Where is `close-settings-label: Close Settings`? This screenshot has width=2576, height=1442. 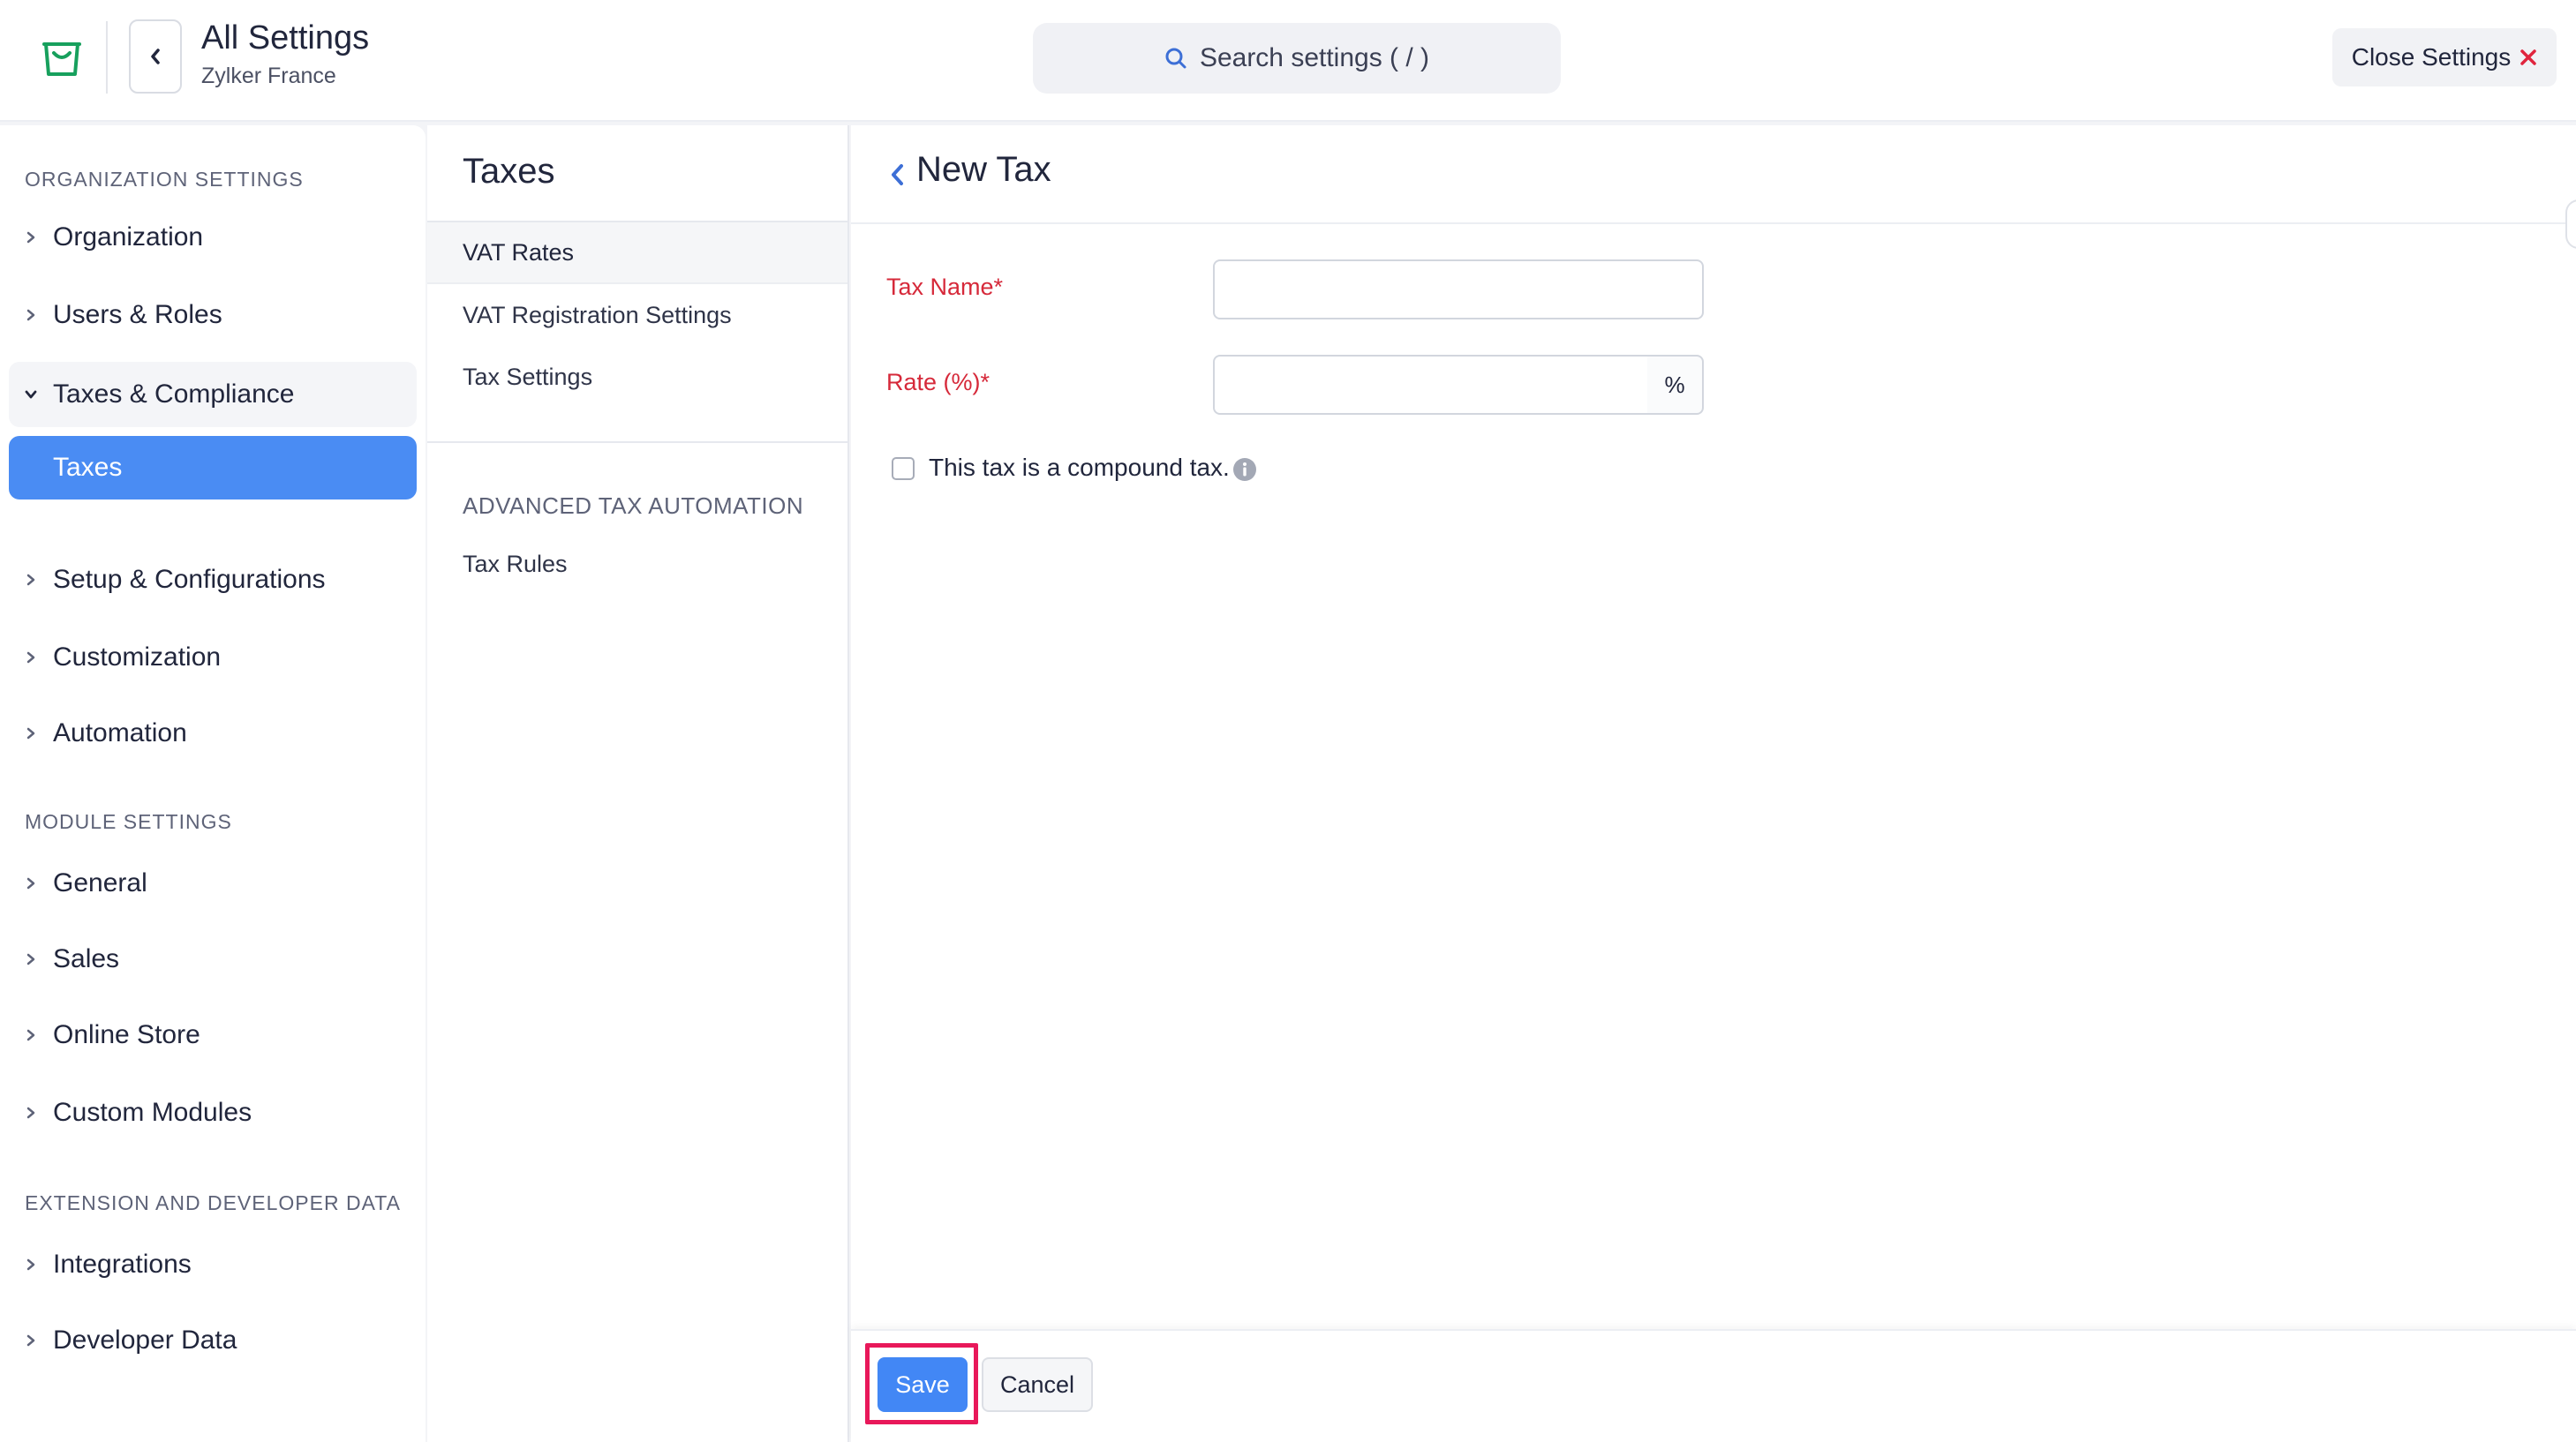 close-settings-label: Close Settings is located at coordinates (2432, 57).